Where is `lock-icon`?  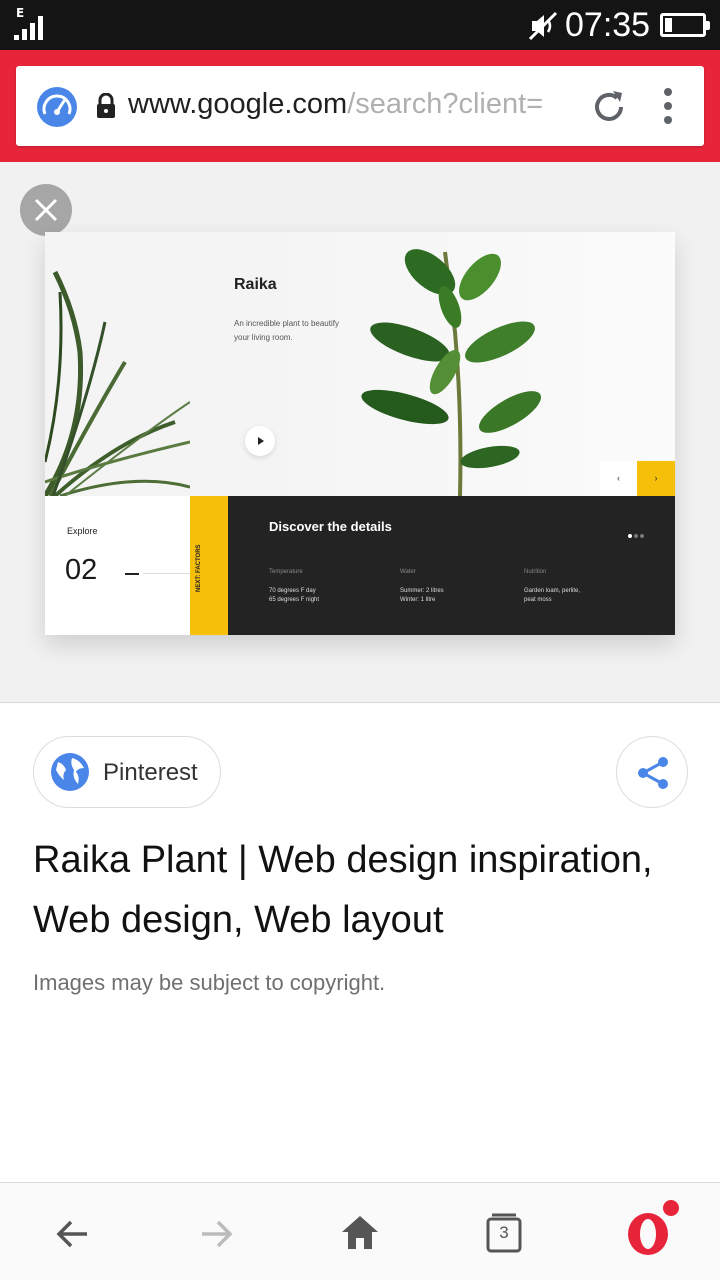
lock-icon is located at coordinates (106, 105).